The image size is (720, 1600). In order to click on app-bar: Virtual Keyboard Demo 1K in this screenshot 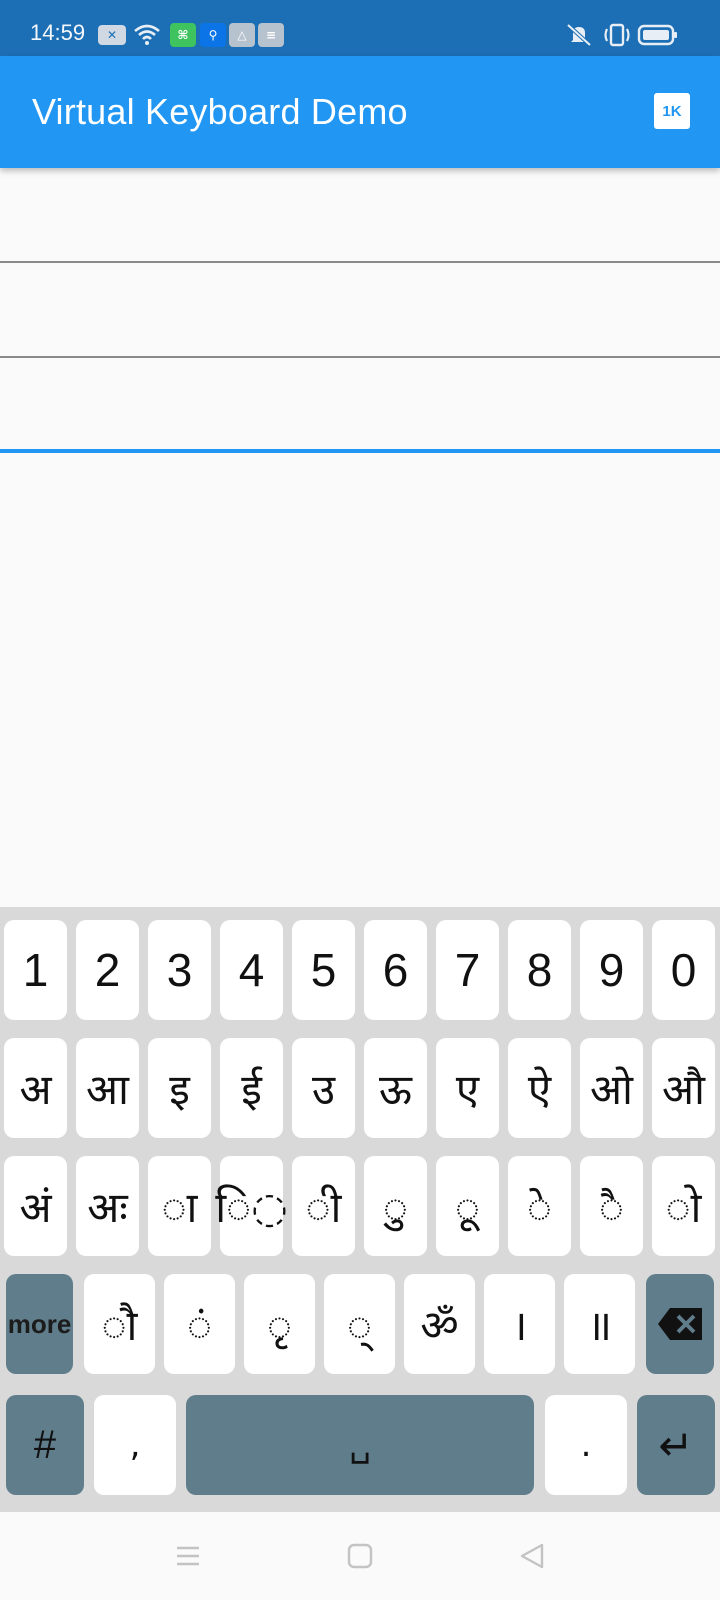, I will do `click(360, 112)`.